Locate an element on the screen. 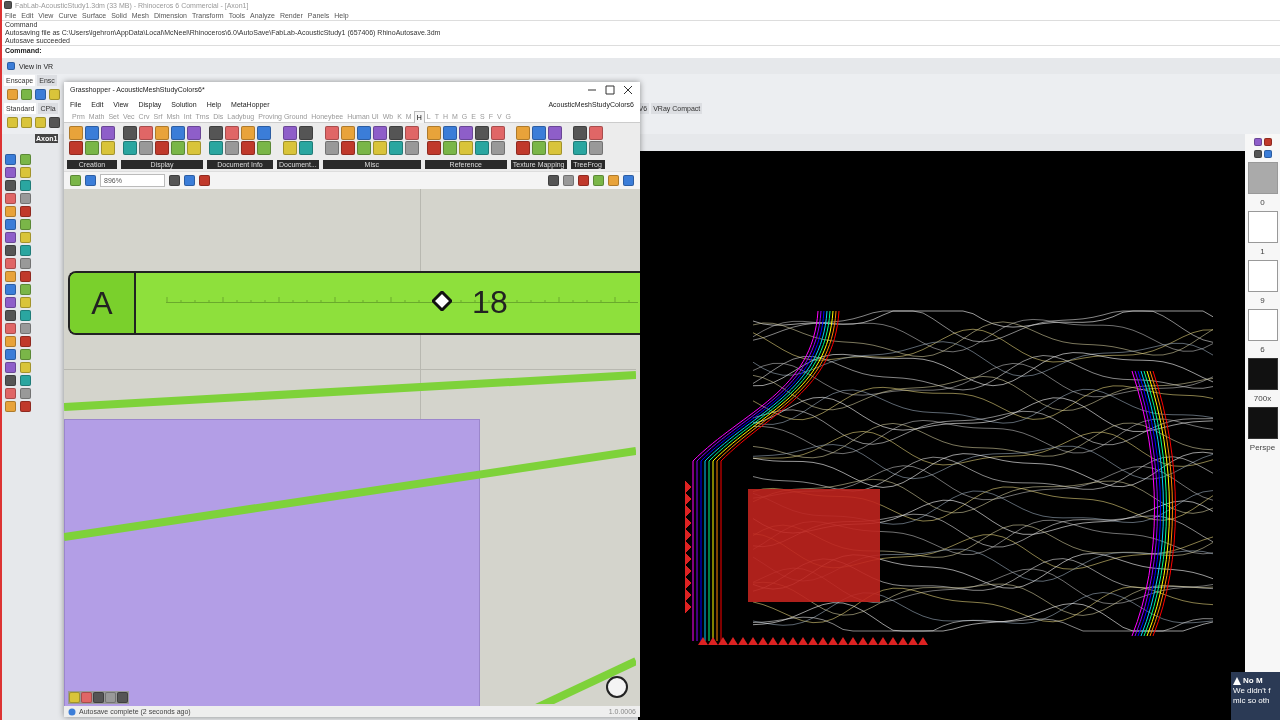 This screenshot has width=1280, height=720. thumbnail-label: 1 is located at coordinates (1262, 251).